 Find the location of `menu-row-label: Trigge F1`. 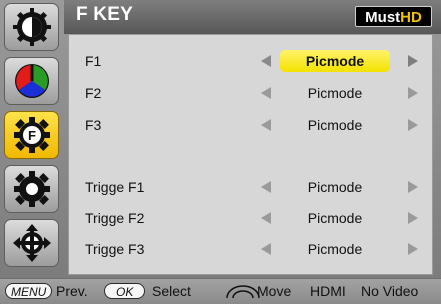

menu-row-label: Trigge F1 is located at coordinates (115, 187).